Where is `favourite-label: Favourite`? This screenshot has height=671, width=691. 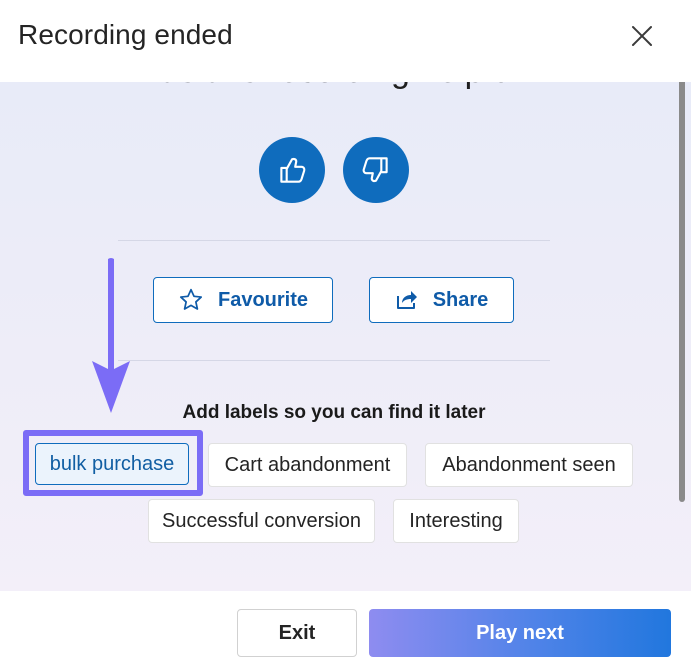 favourite-label: Favourite is located at coordinates (263, 299).